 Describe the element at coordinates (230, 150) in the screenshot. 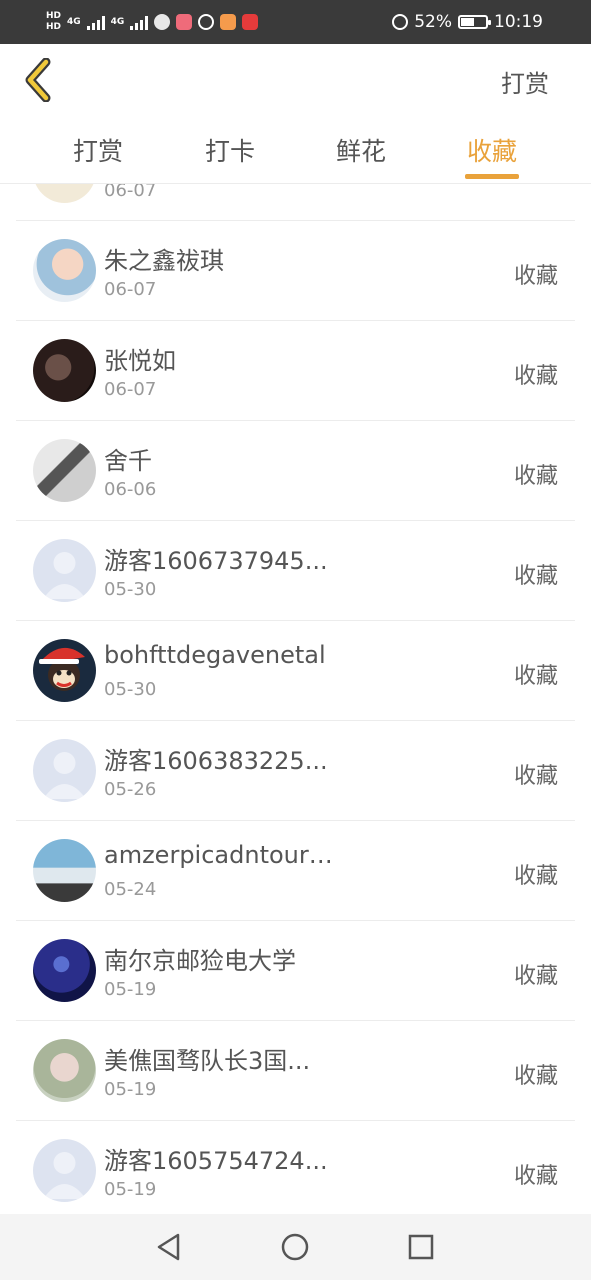

I see `tab-checkin: 打卡` at that location.